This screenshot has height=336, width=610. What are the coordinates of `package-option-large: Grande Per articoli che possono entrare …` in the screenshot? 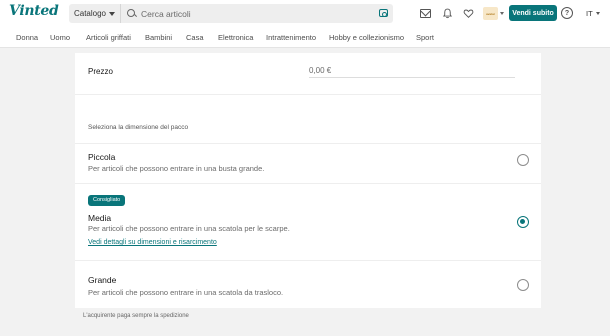 It's located at (308, 284).